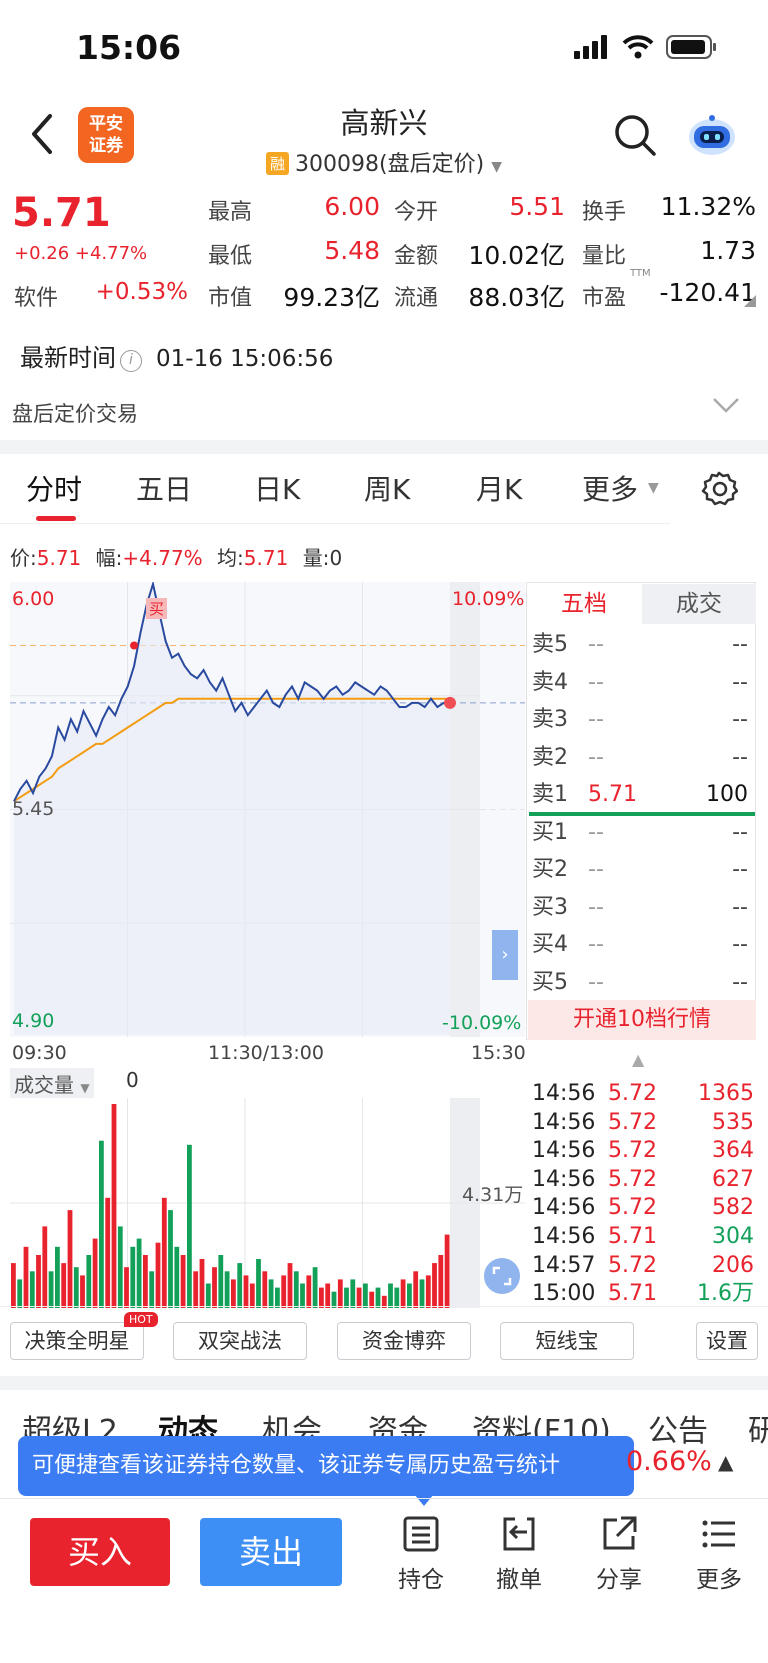 The height and width of the screenshot is (1663, 768). What do you see at coordinates (336, 558) in the screenshot?
I see `vol-value: 0` at bounding box center [336, 558].